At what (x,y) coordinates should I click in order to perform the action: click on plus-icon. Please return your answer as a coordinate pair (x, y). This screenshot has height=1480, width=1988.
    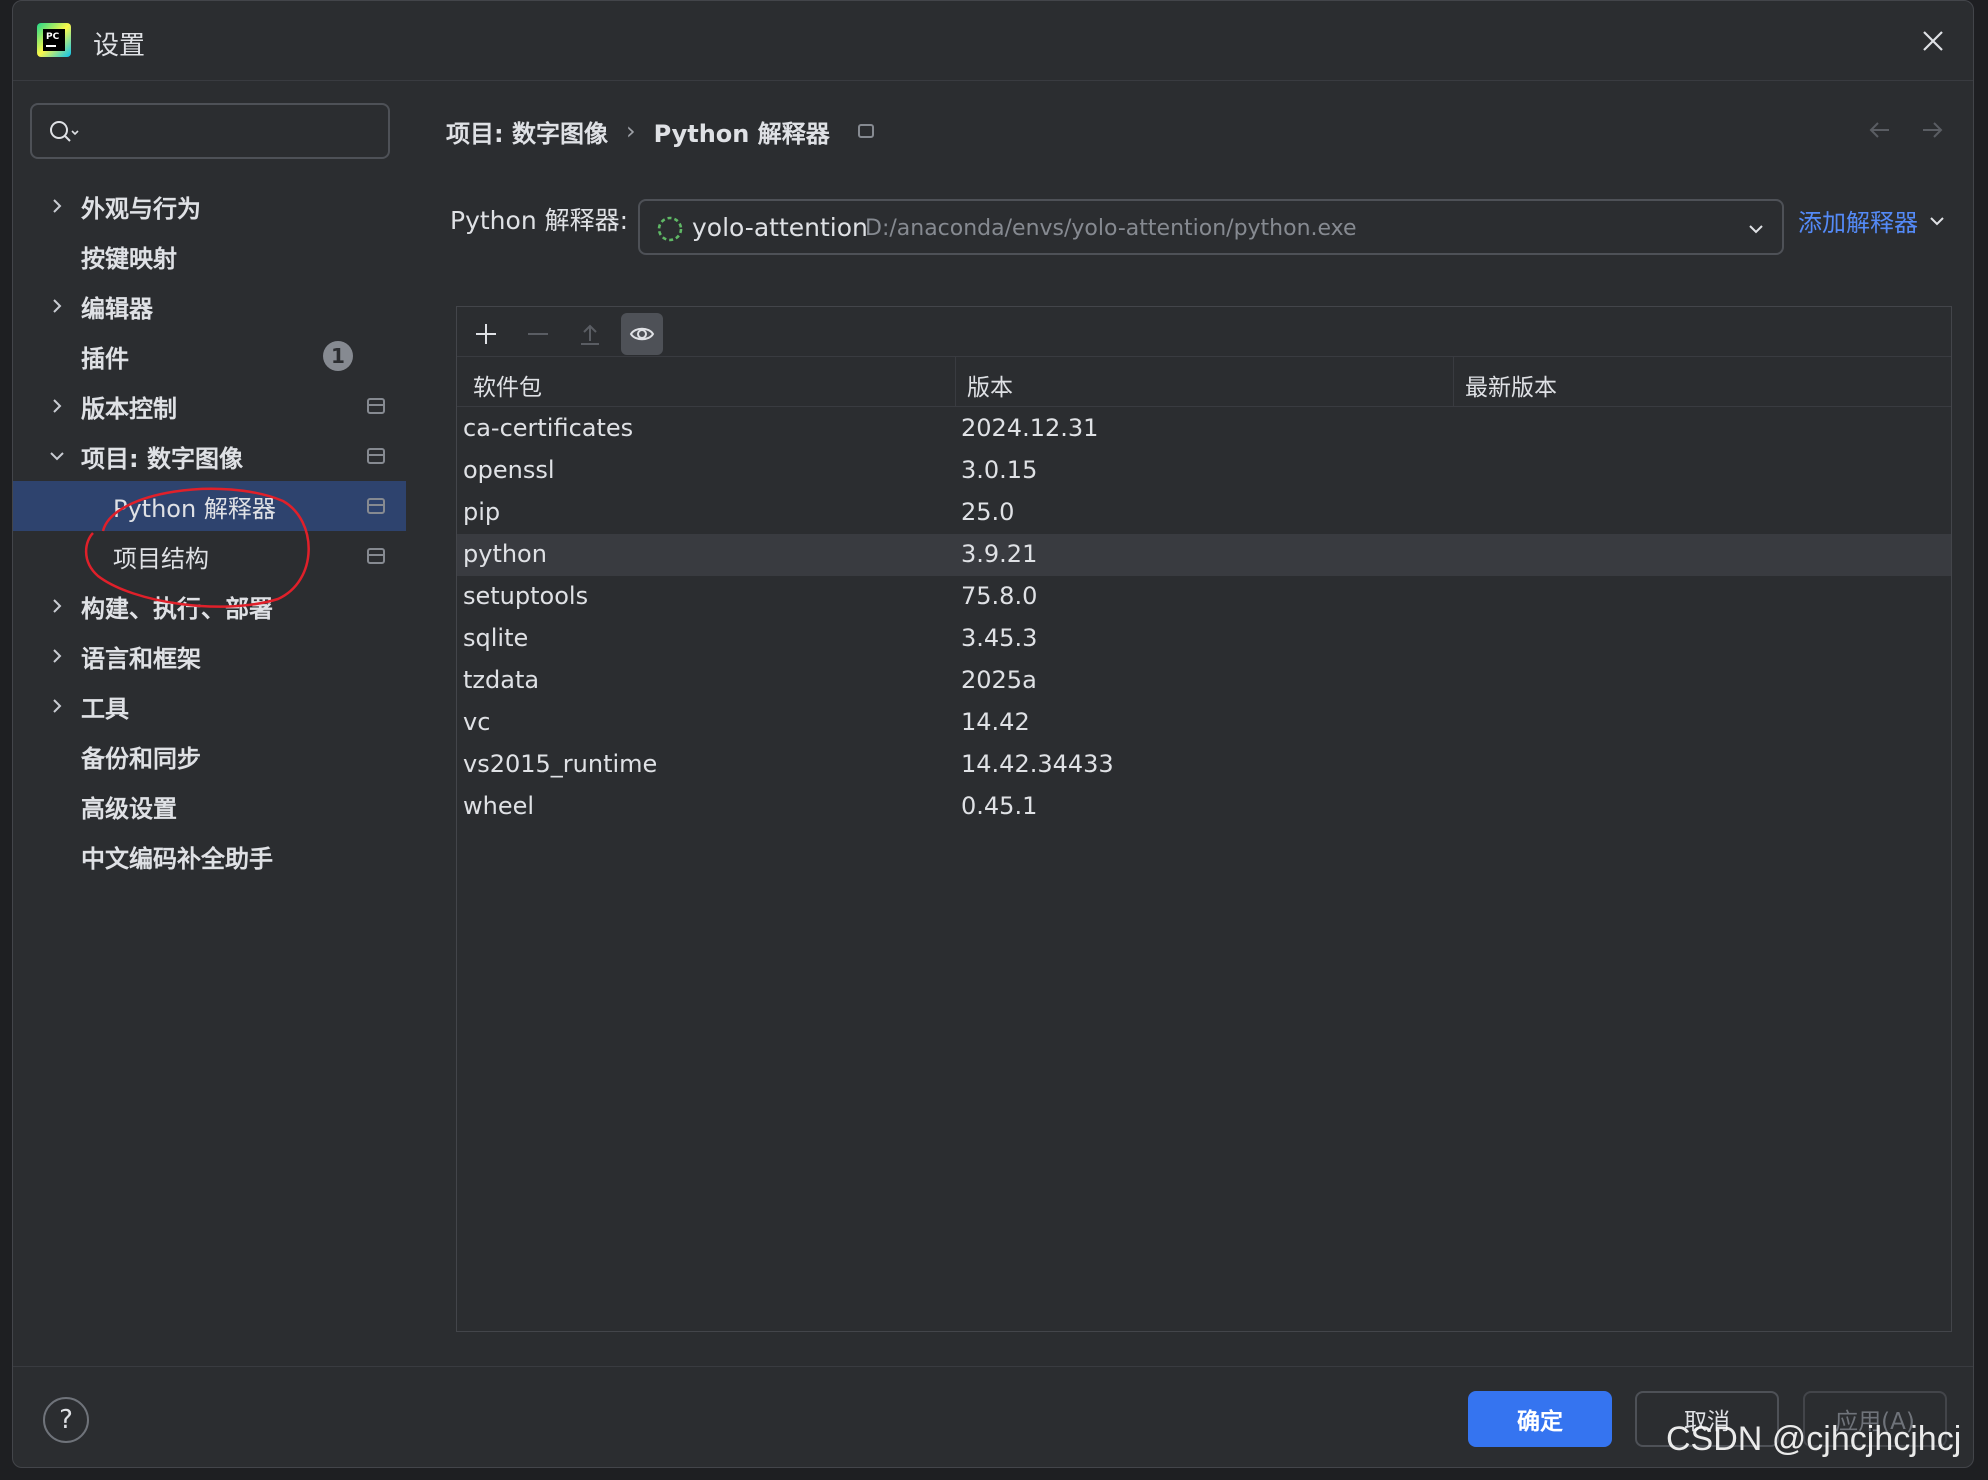
    Looking at the image, I should click on (486, 334).